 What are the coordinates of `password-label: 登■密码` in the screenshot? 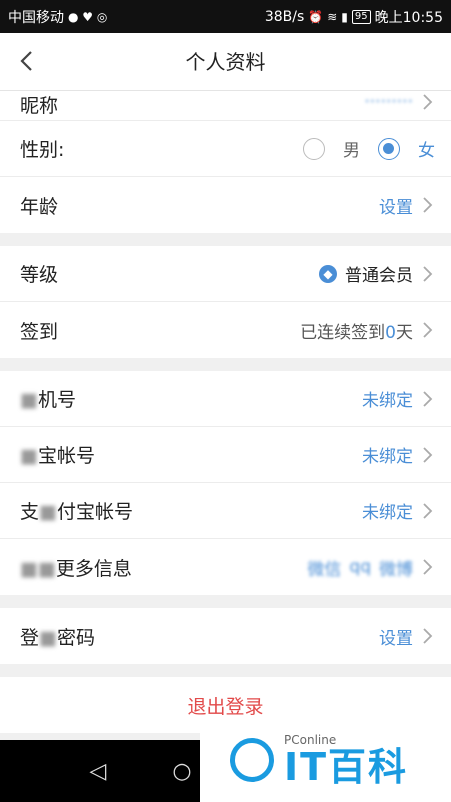 It's located at (57, 637).